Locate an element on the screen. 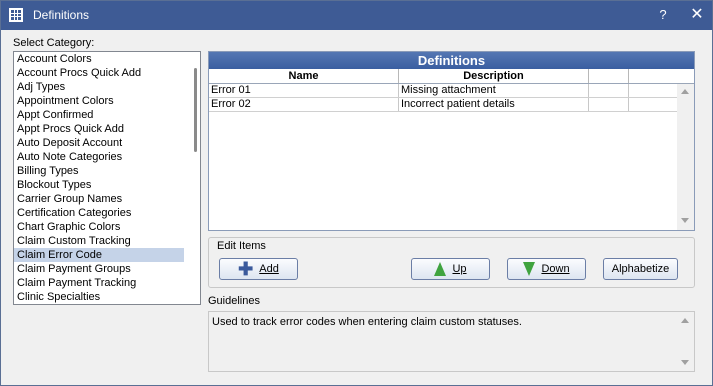  category-item: Auto Note Categories is located at coordinates (99, 157).